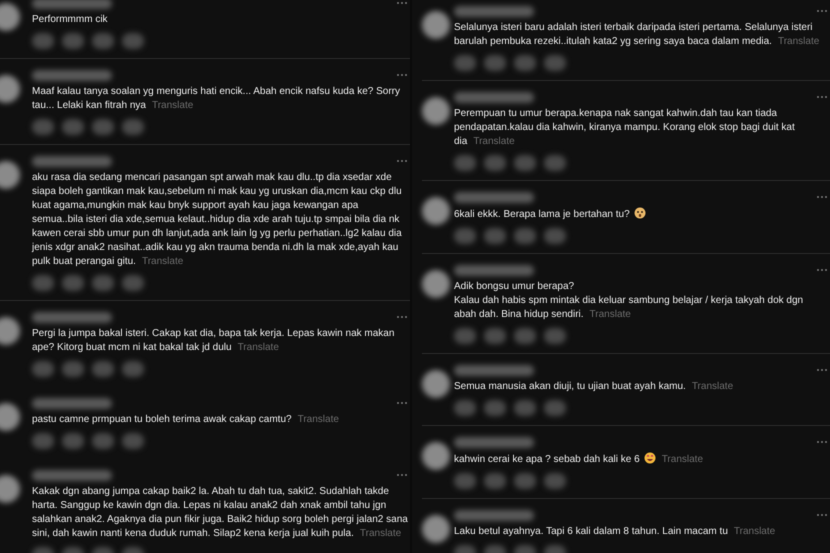  What do you see at coordinates (220, 513) in the screenshot?
I see `comment-text: Kakak dgn abang jumpa cakap baik2 la. Abah tu dah tua, sakit2. Sudahlah takde harta. Sanggup ke kawin dgn dia. Lepas ni kalau anak2 dah xnak ambil tahu jgn salahkan anak2. Agaknya dia pun fikir juga. Baik2 hidup sorg boleh pergi jalan2 sana sini, dah kawin nanti kena duduk rumah. Silap2 kena kerja jual kuih pula. Translate` at bounding box center [220, 513].